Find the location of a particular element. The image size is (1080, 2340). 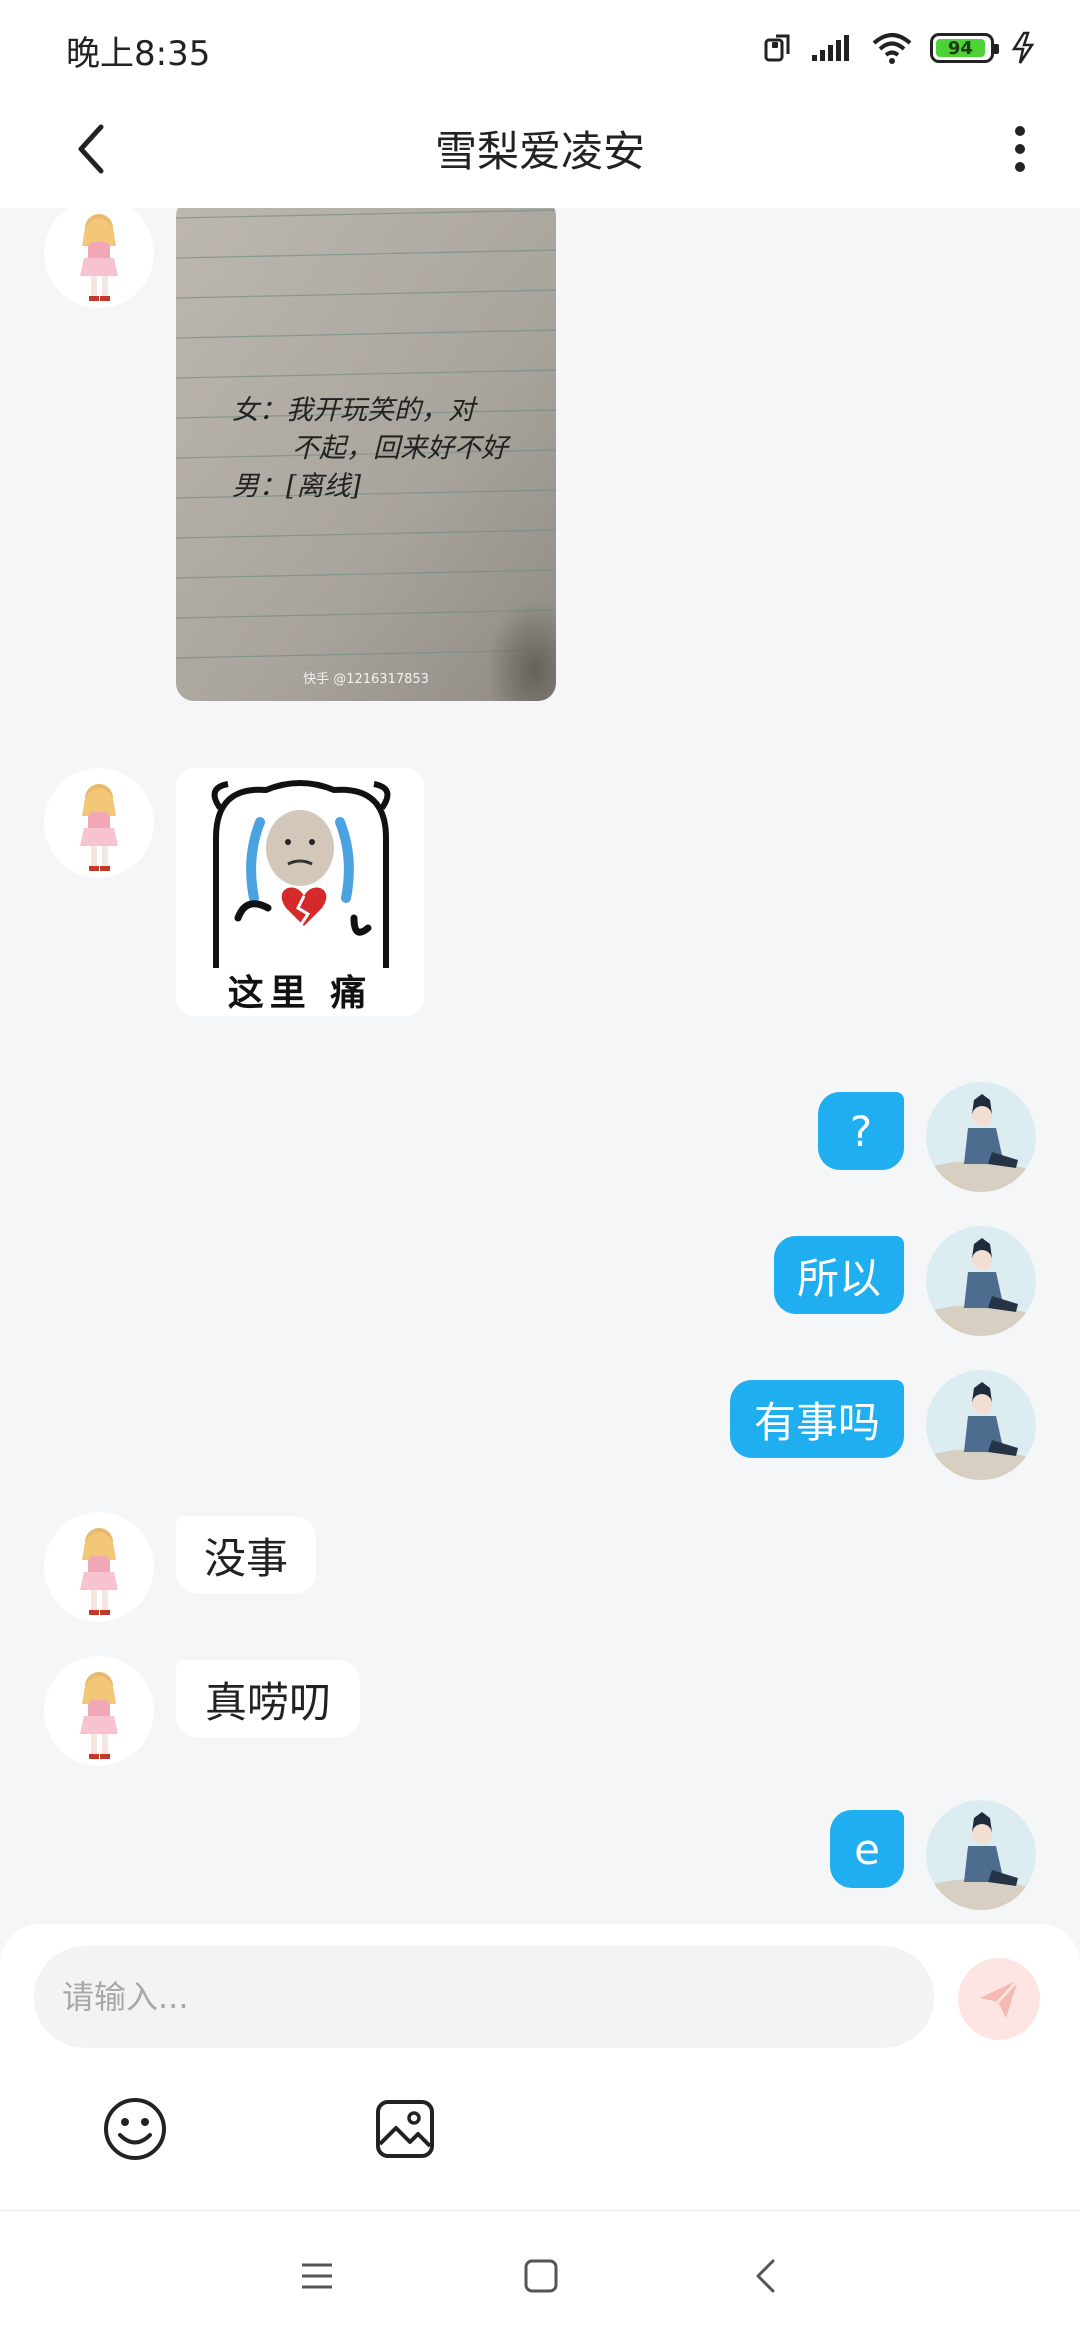

emoji-button is located at coordinates (135, 2129).